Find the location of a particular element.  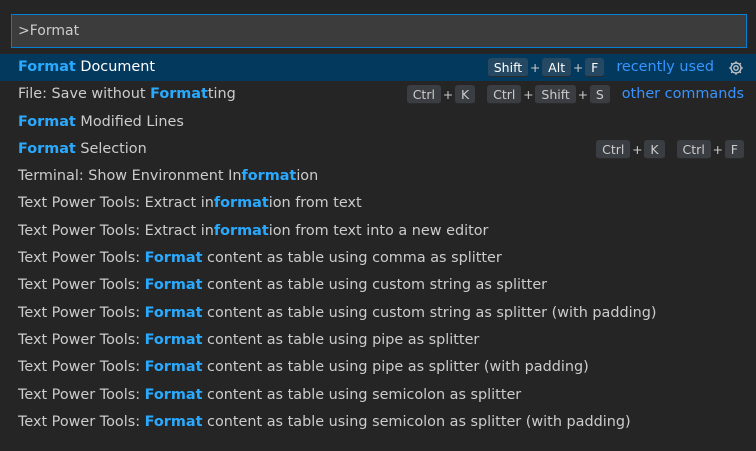

command-label: Format Document is located at coordinates (86, 67).